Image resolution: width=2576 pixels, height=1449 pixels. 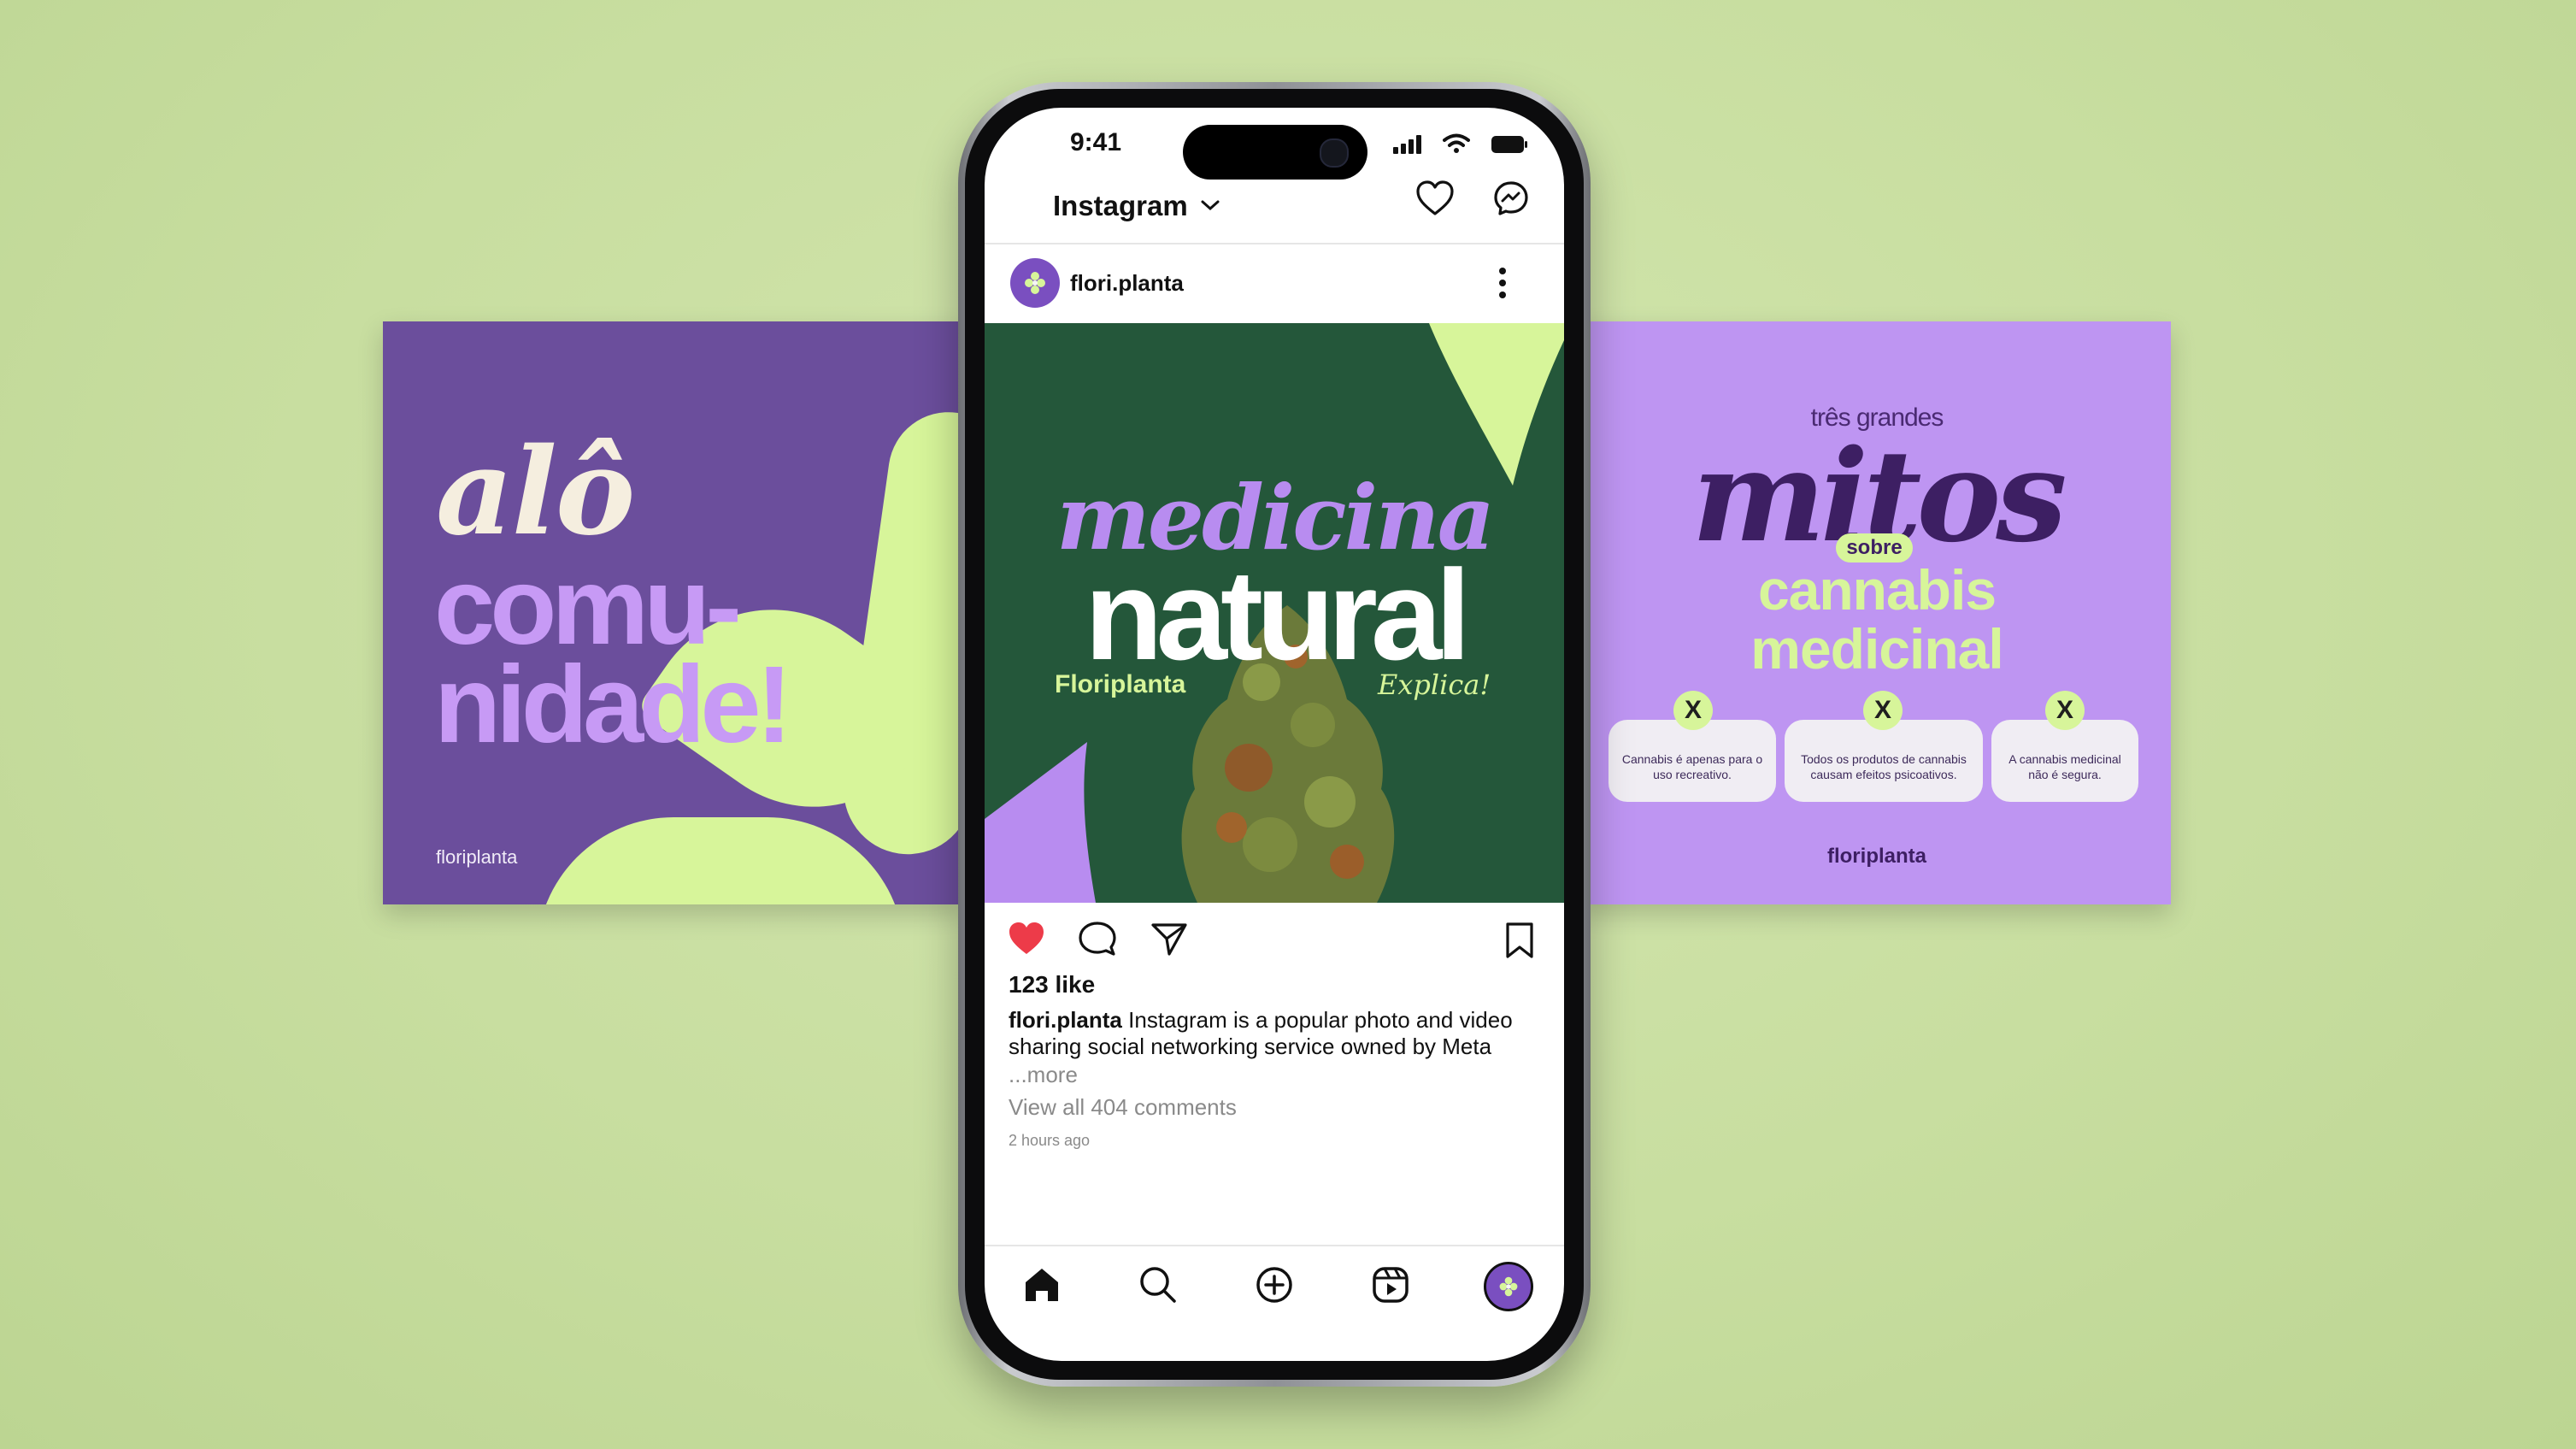 I want to click on post-timestamp: 2 hours ago, so click(x=1050, y=1140).